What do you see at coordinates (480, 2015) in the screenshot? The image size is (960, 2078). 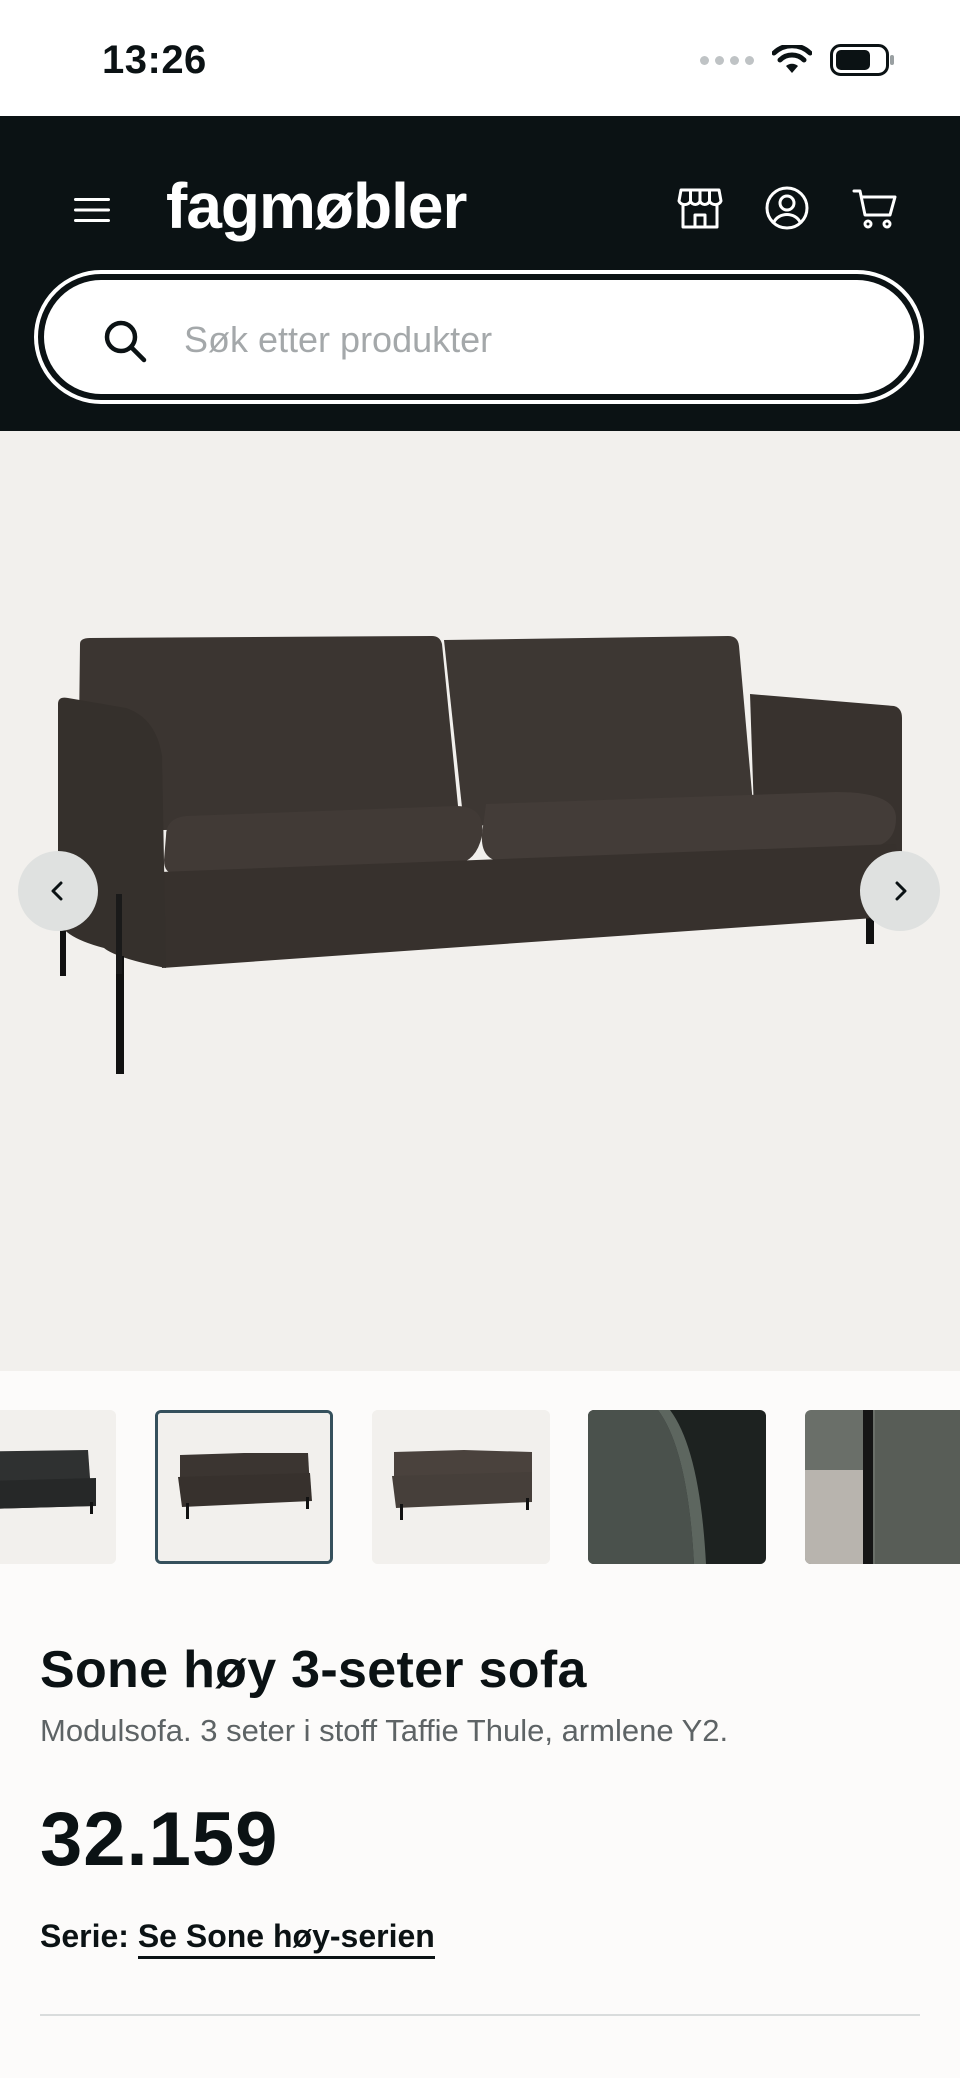 I see `divider` at bounding box center [480, 2015].